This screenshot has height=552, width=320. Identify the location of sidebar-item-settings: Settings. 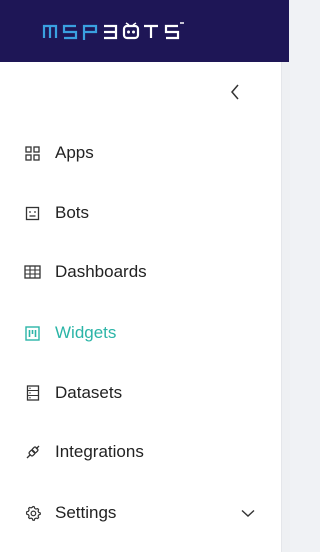
(140, 513).